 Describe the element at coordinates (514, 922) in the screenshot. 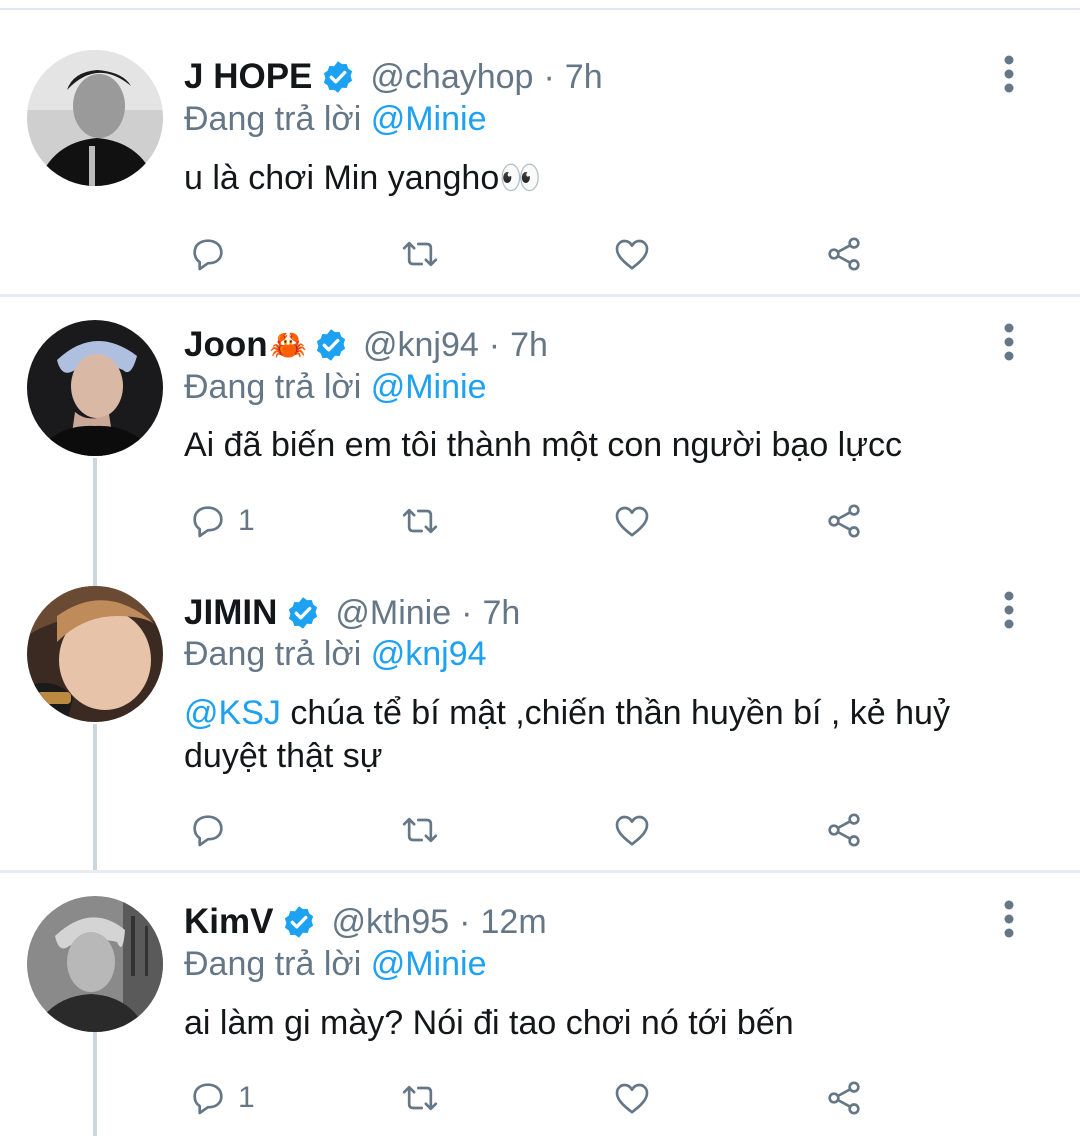

I see `timestamp: 12m` at that location.